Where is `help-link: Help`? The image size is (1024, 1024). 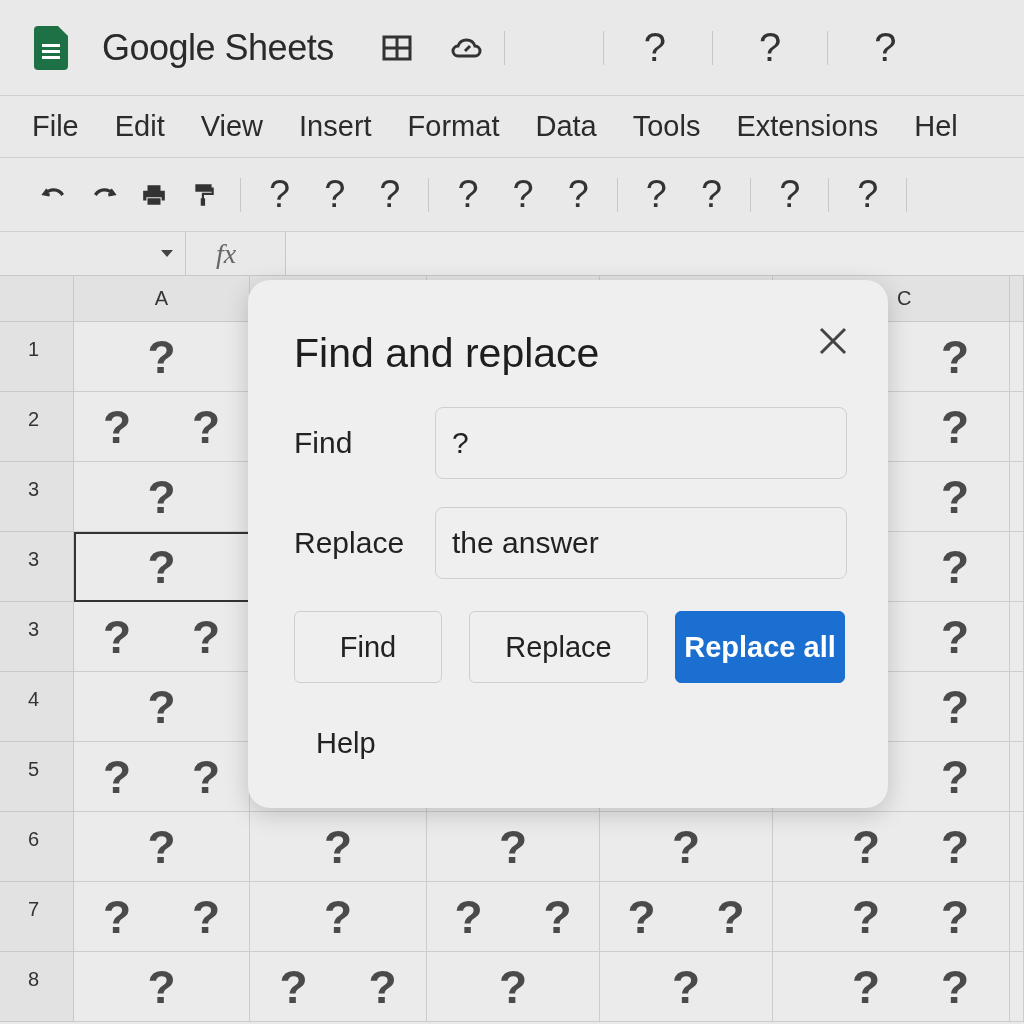
help-link: Help is located at coordinates (346, 743).